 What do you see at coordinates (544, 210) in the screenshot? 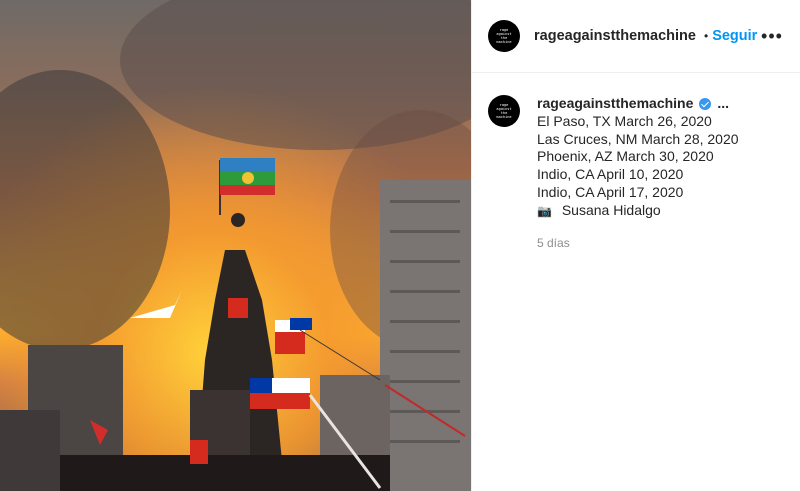
I see `camera-icon: 📷` at bounding box center [544, 210].